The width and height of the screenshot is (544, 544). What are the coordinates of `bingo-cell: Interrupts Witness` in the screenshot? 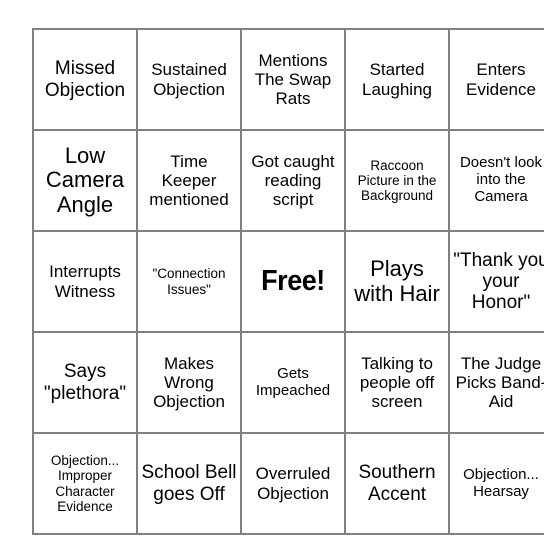 It's located at (85, 281).